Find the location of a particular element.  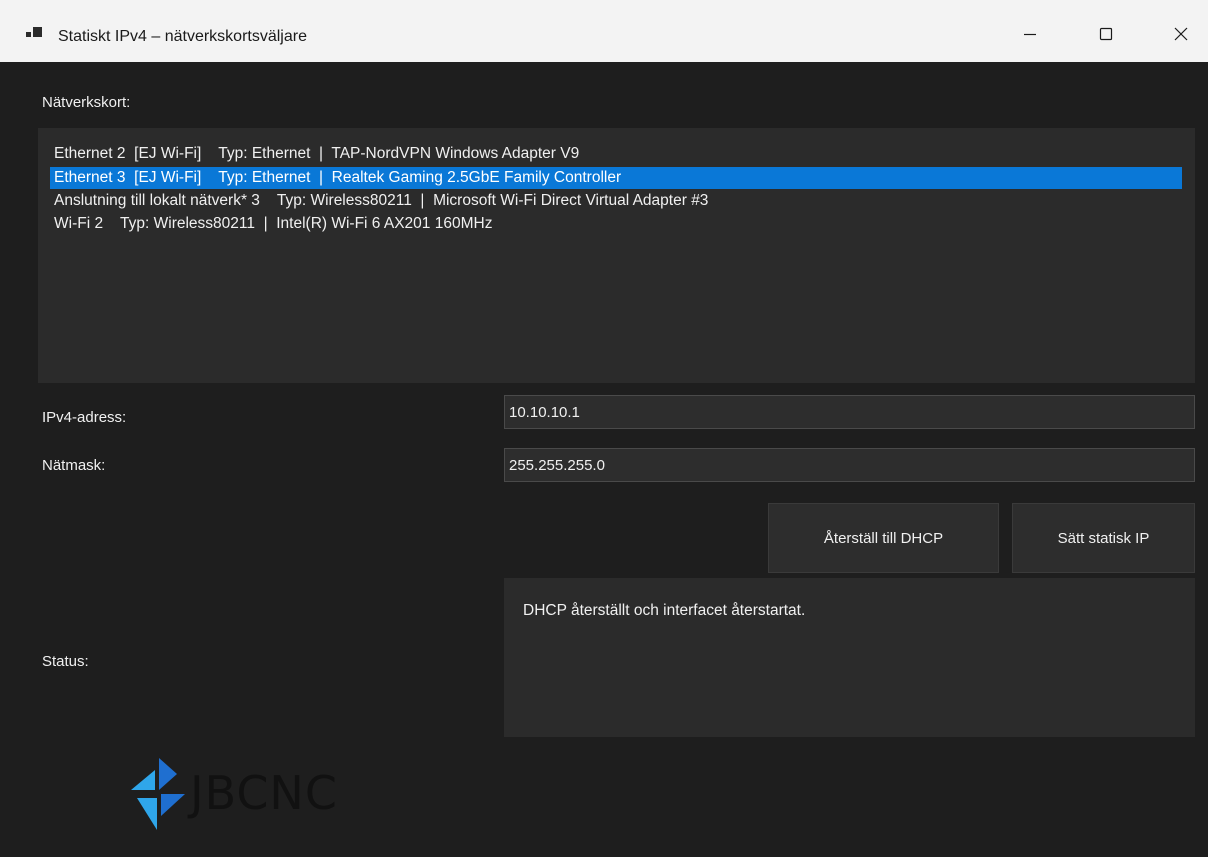

minimize-button is located at coordinates (1030, 34).